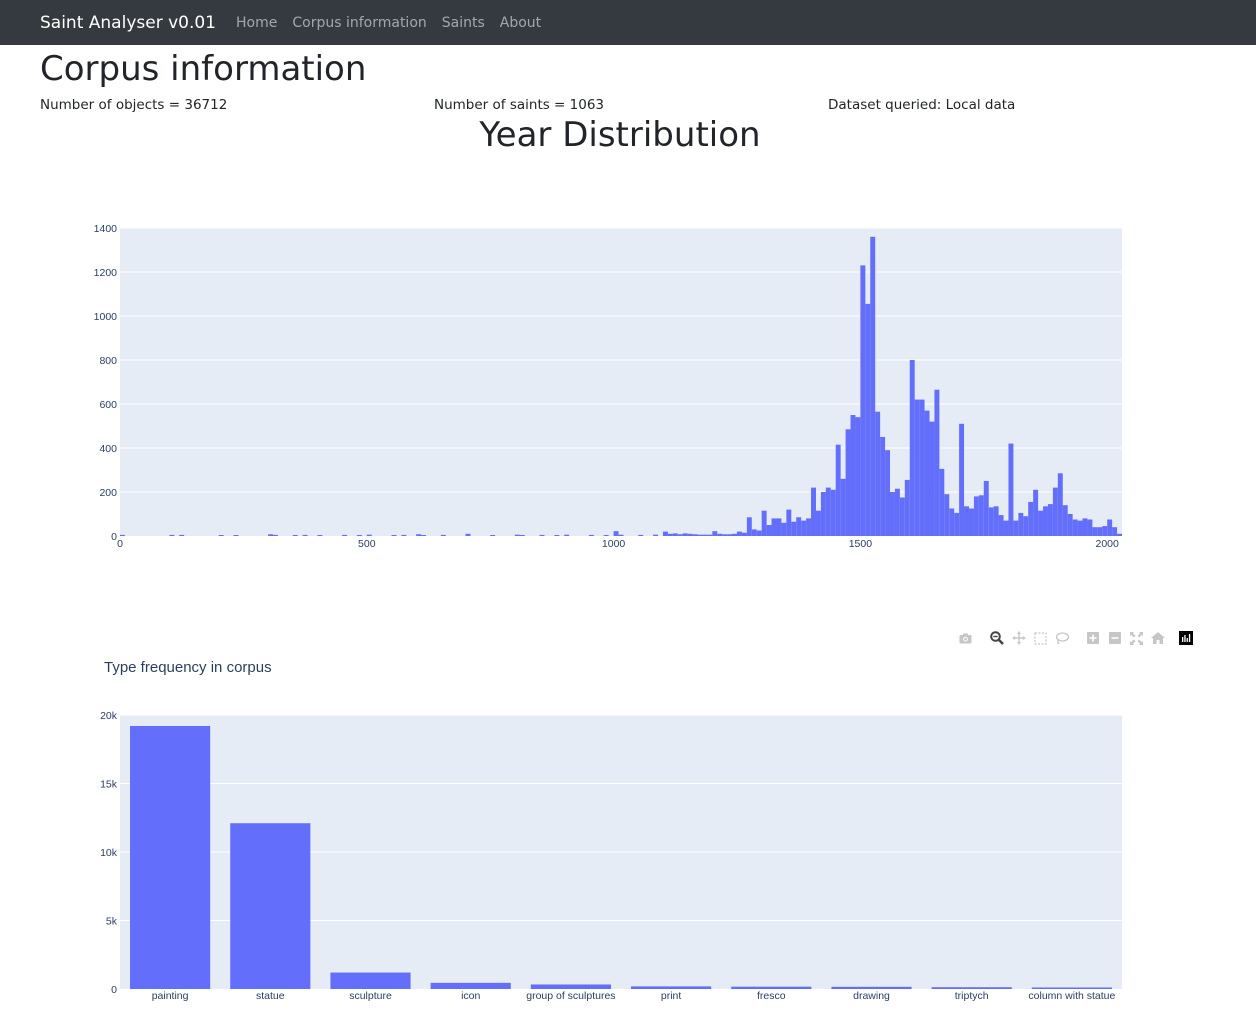 The width and height of the screenshot is (1256, 1029). What do you see at coordinates (971, 988) in the screenshot?
I see `bar-triptych` at bounding box center [971, 988].